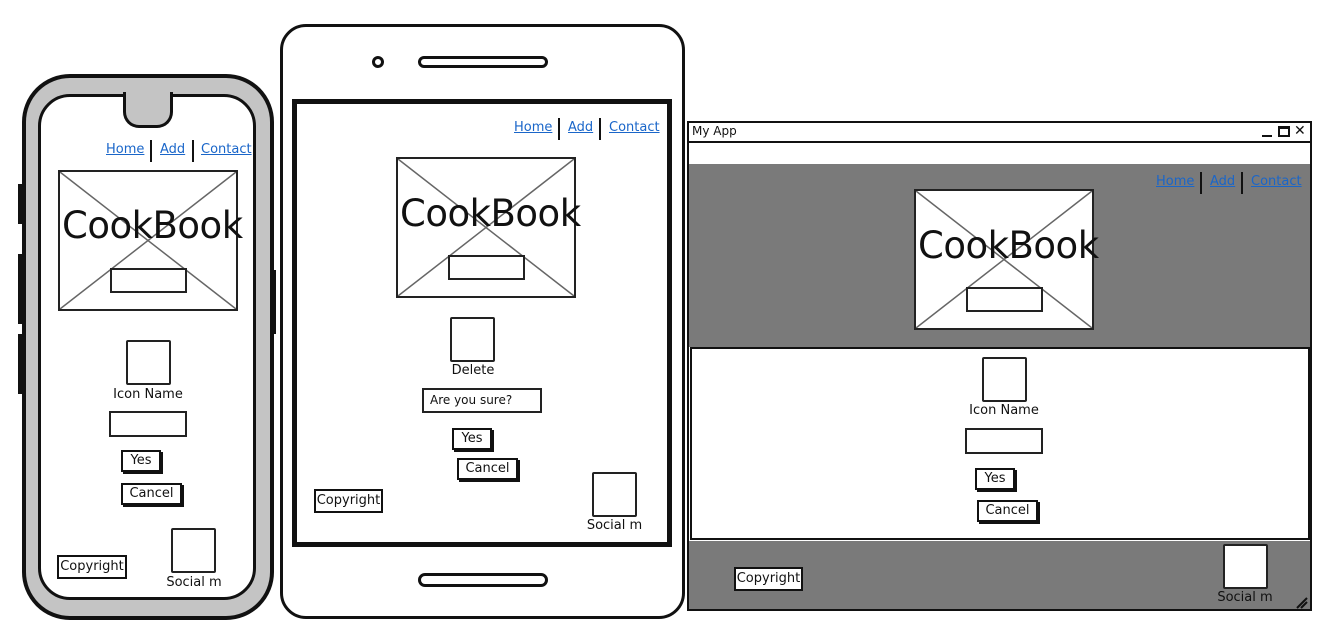 This screenshot has height=622, width=1323. Describe the element at coordinates (483, 580) in the screenshot. I see `tablet-home-button` at that location.